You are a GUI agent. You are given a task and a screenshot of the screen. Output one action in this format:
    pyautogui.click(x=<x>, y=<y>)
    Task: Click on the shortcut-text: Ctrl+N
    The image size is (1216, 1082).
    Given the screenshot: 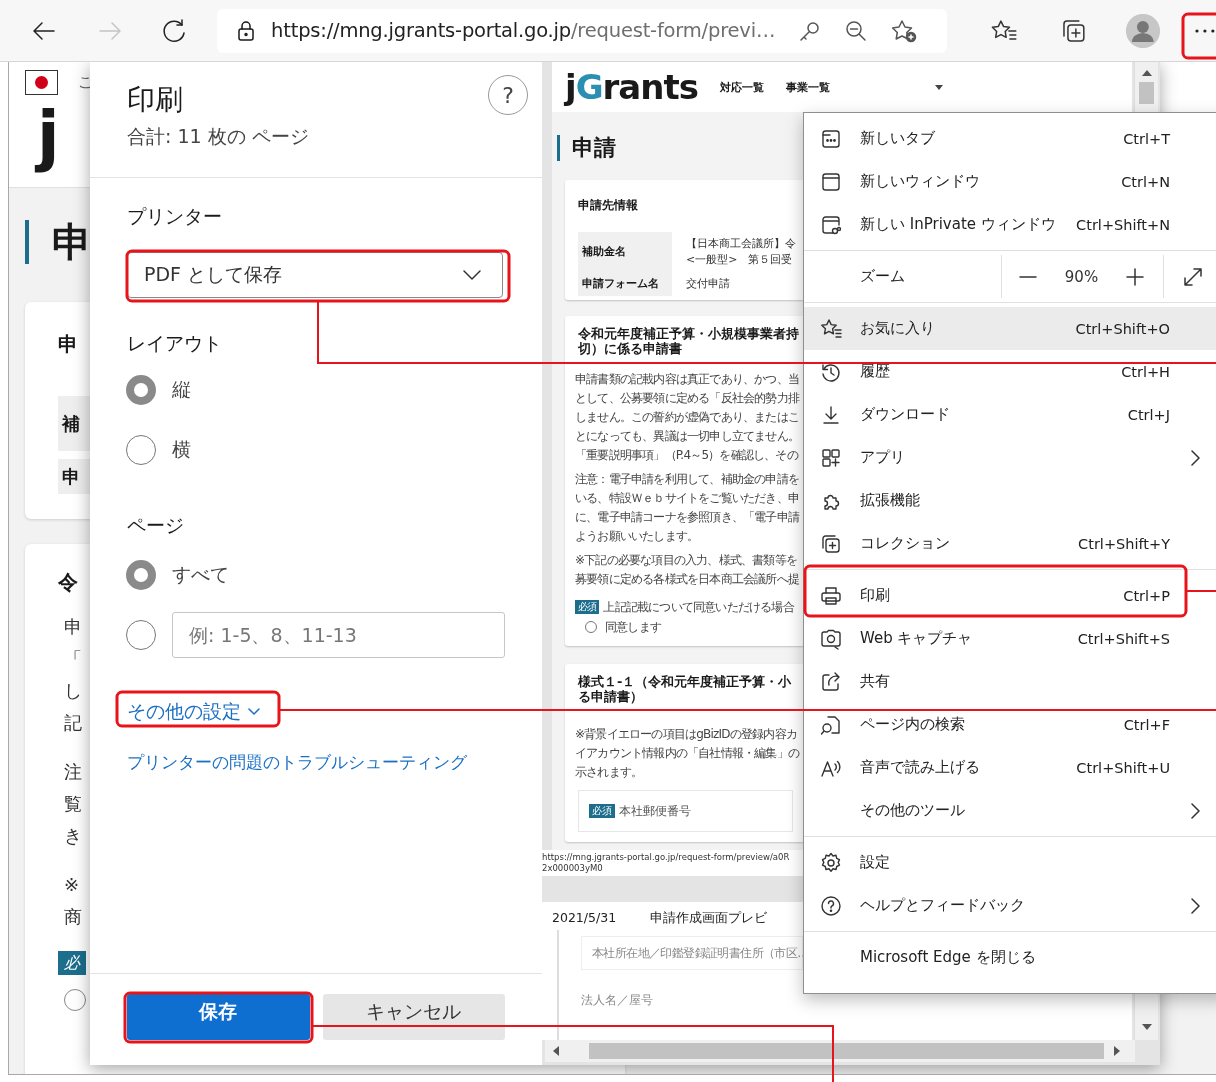 What is the action you would take?
    pyautogui.click(x=1145, y=181)
    